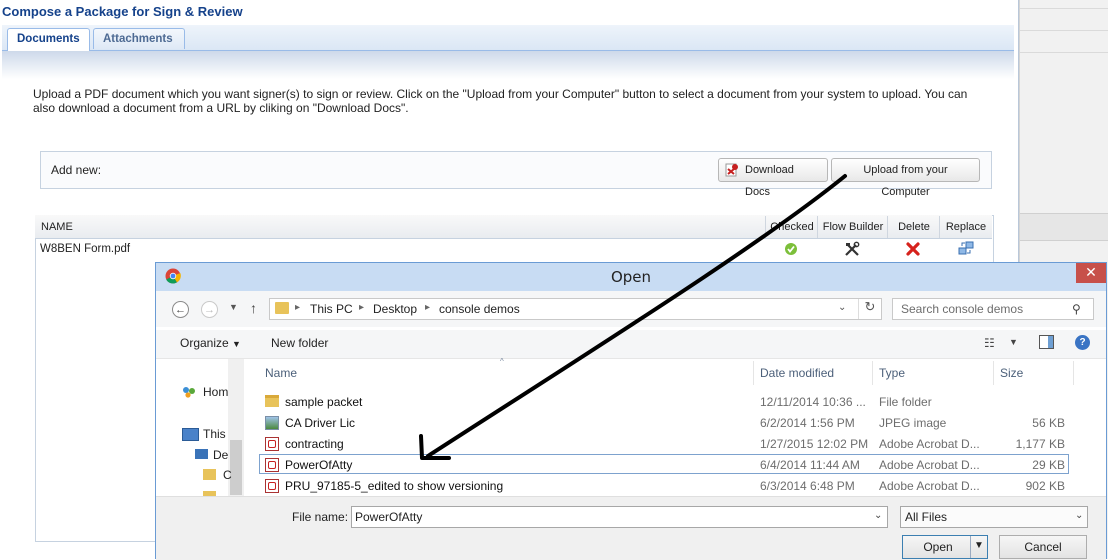 The width and height of the screenshot is (1108, 560). Describe the element at coordinates (666, 373) in the screenshot. I see `file-list-header` at that location.